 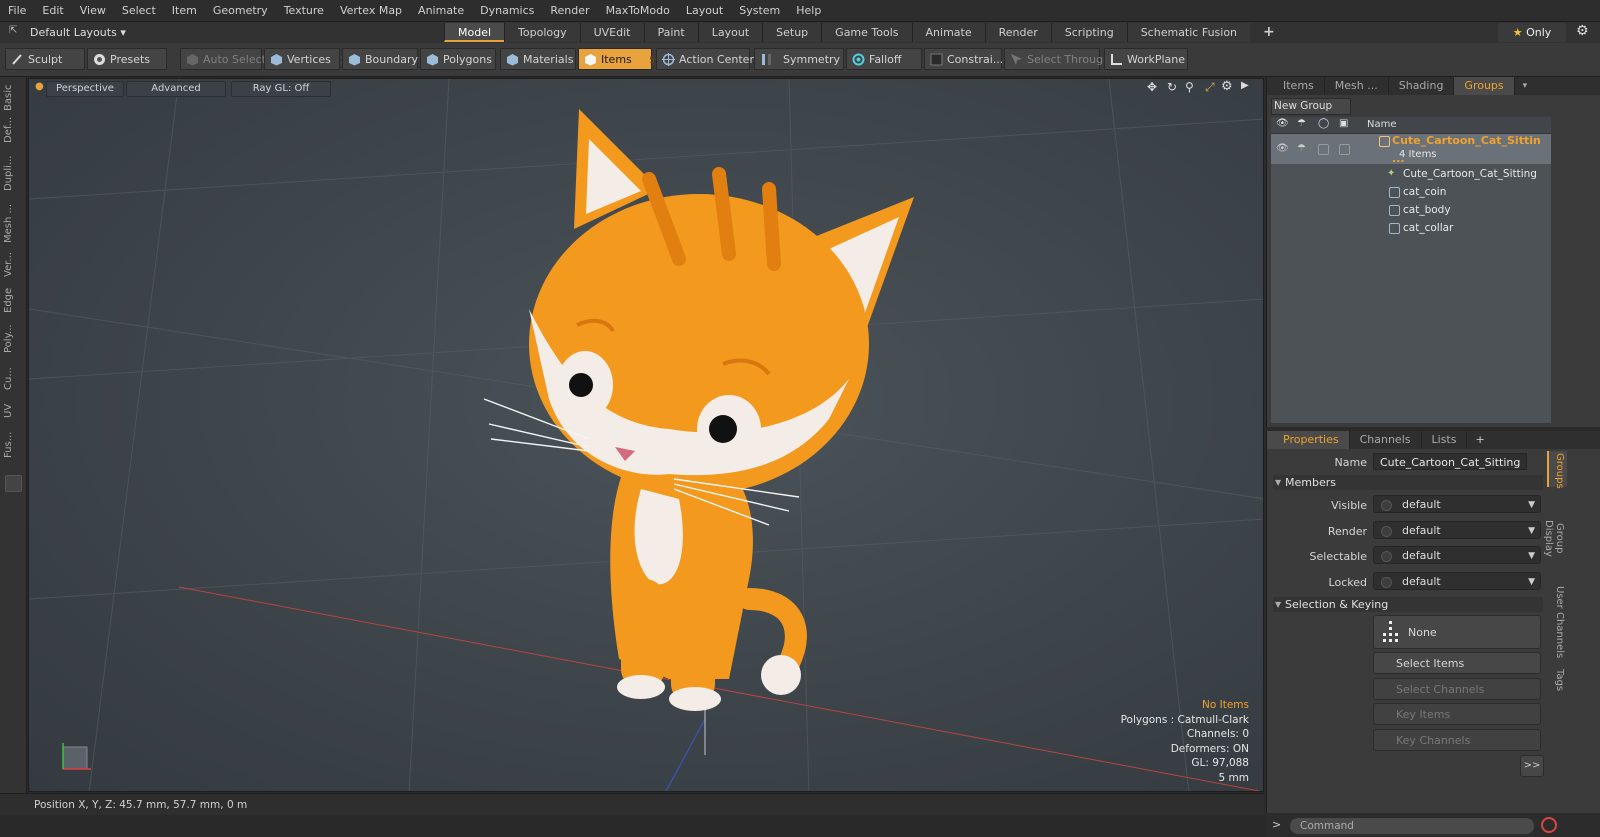 What do you see at coordinates (948, 32) in the screenshot?
I see `tab-animate: Animate` at bounding box center [948, 32].